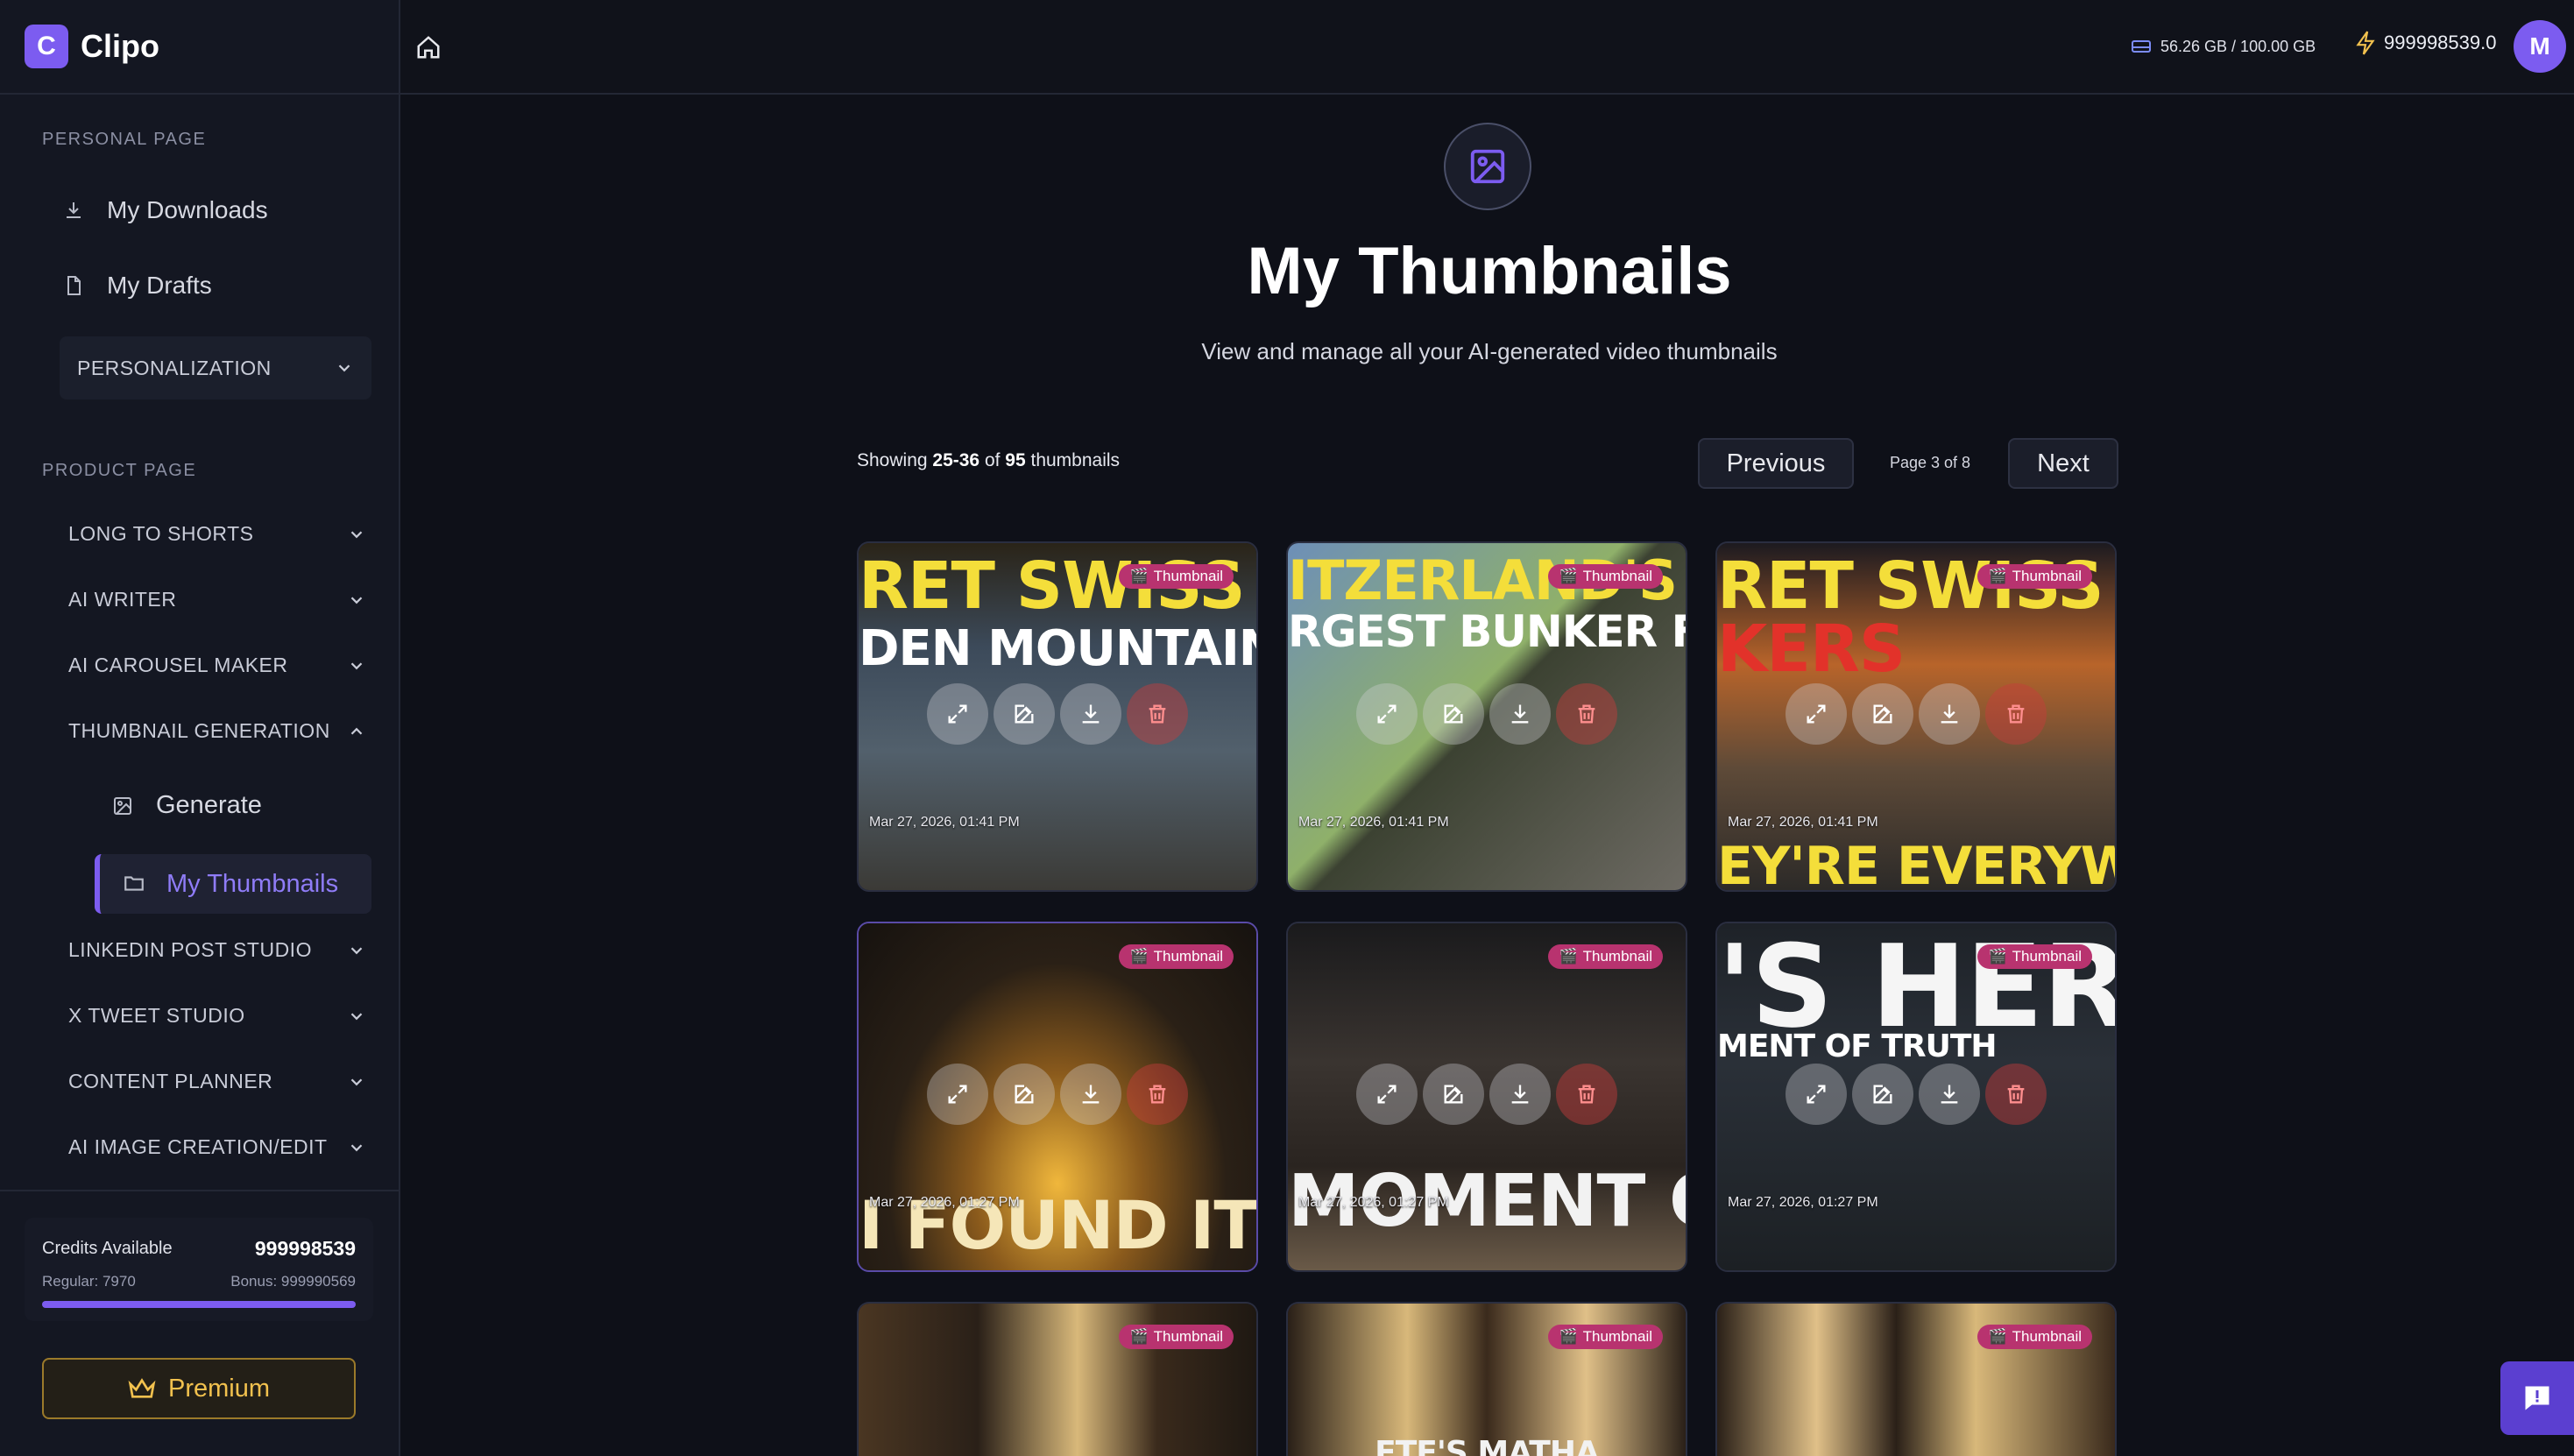 This screenshot has height=1456, width=2574. I want to click on sidebar-group-ai-carousel: AI CAROUSEL MAKER, so click(217, 665).